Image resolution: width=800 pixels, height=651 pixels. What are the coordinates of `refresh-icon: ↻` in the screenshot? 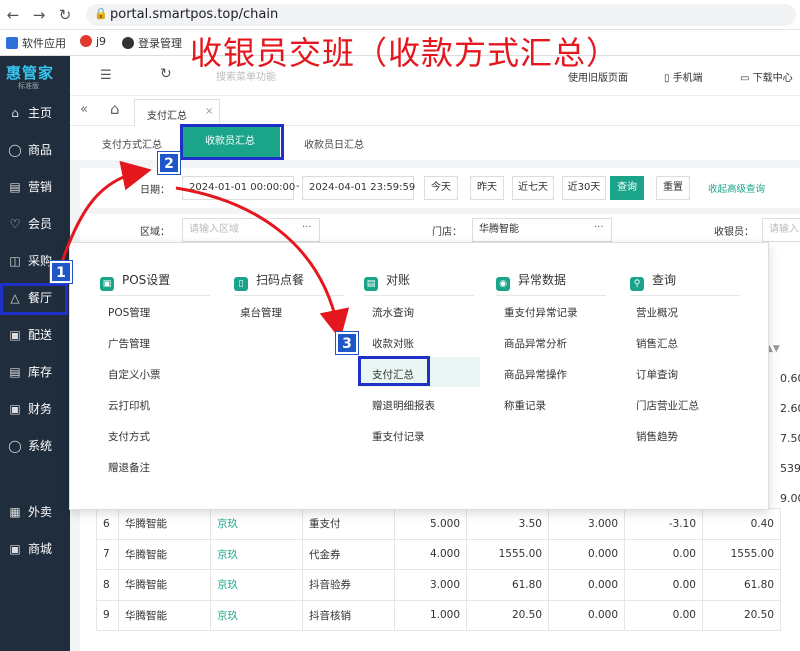 It's located at (166, 74).